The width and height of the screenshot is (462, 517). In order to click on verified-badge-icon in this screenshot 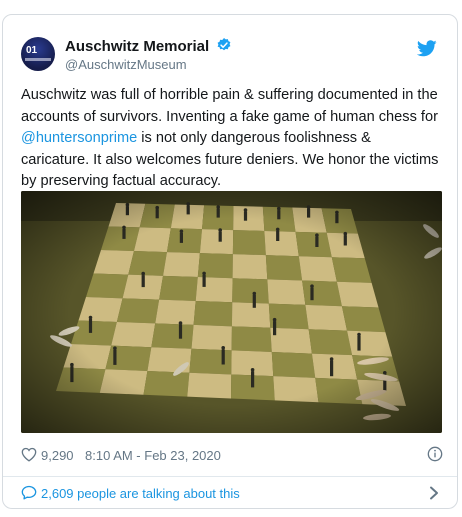, I will do `click(224, 47)`.